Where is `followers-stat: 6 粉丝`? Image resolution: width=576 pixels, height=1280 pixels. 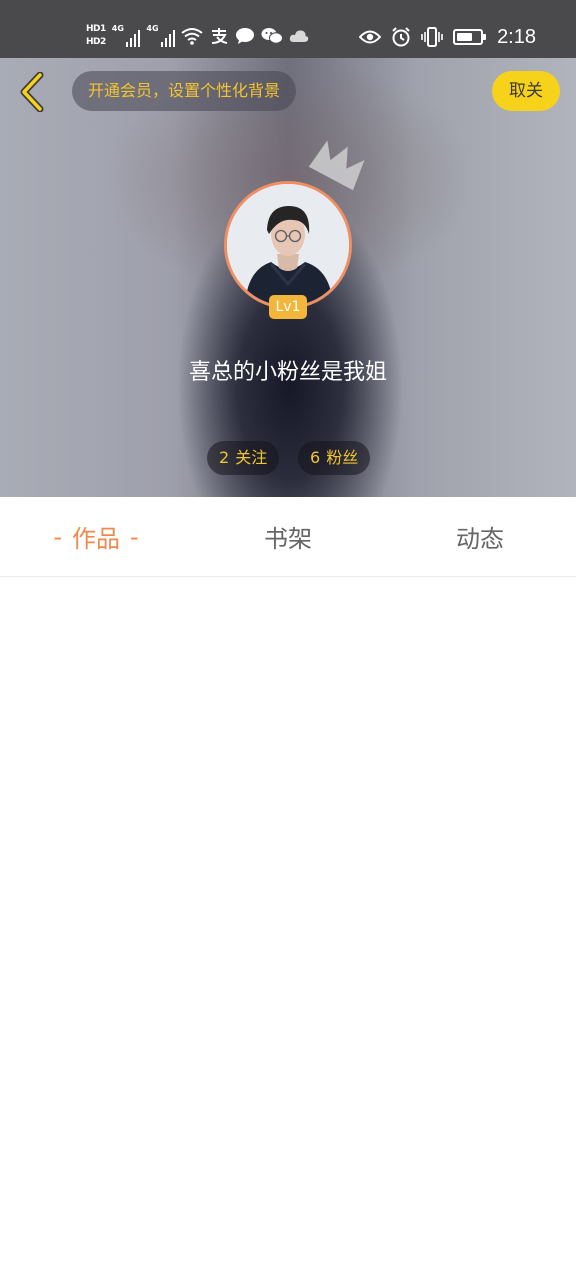 followers-stat: 6 粉丝 is located at coordinates (334, 458).